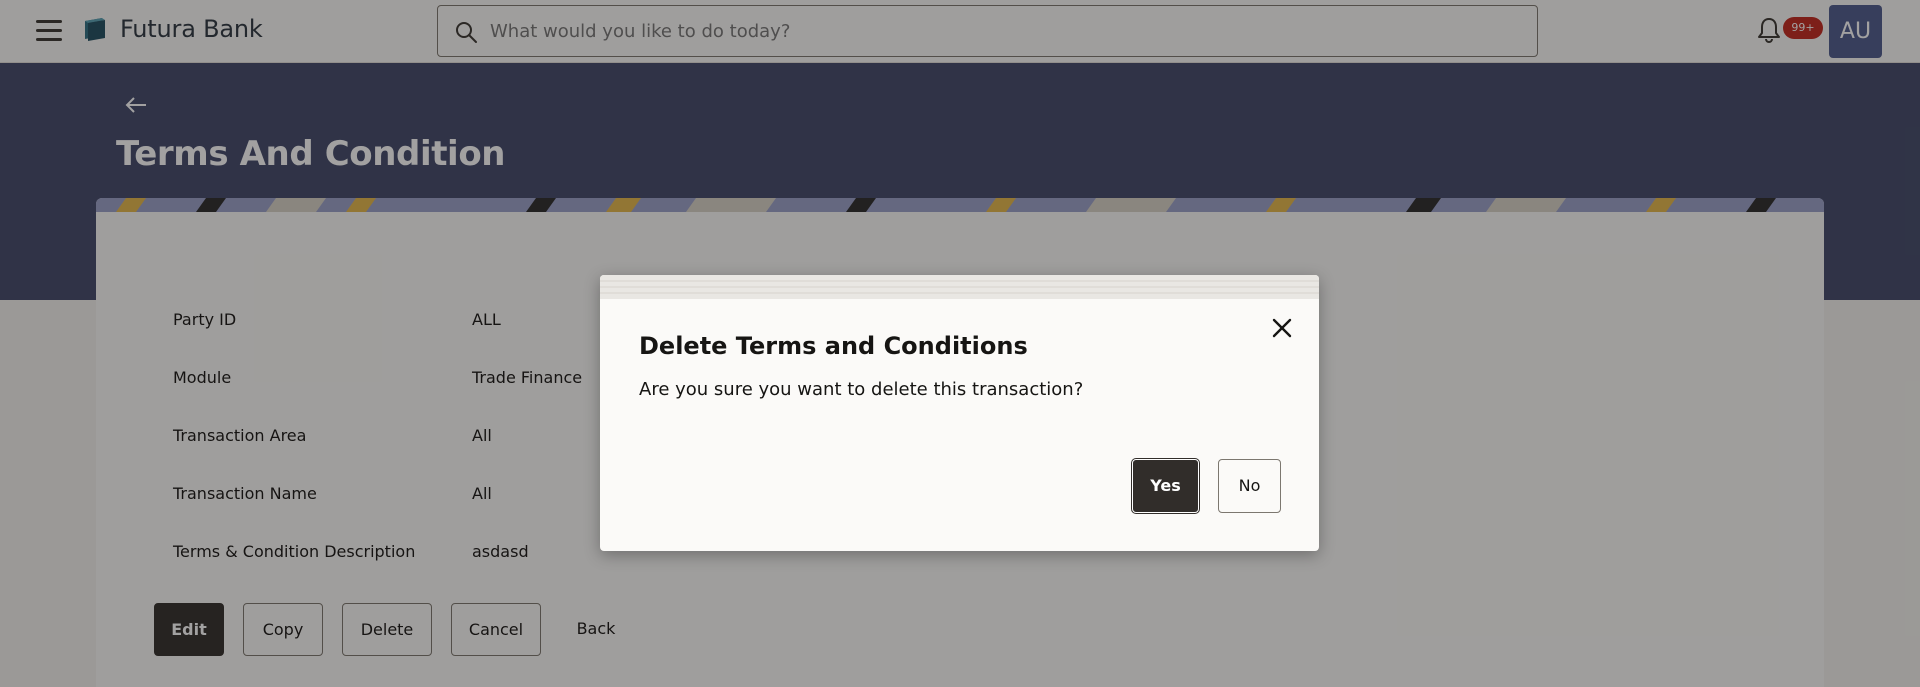 This screenshot has width=1920, height=687. Describe the element at coordinates (959, 287) in the screenshot. I see `dialog-pattern-strip` at that location.